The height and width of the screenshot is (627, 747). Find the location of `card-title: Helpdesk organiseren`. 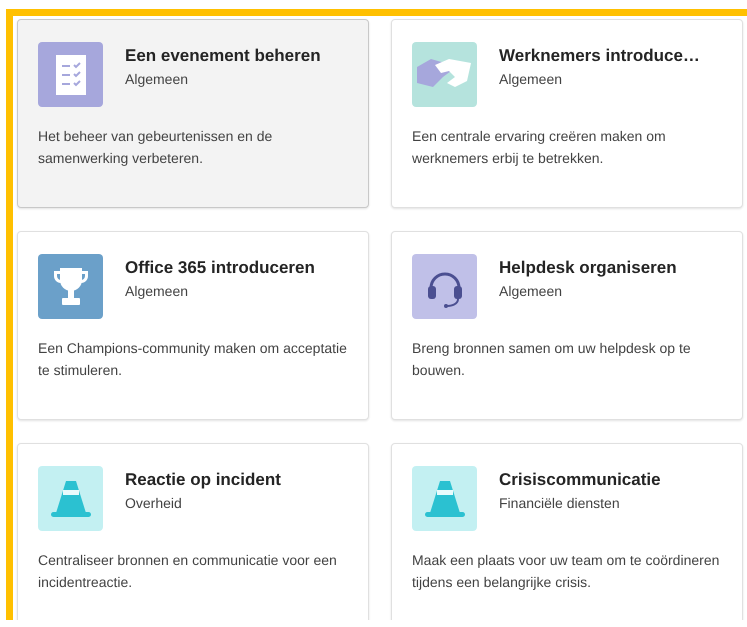

card-title: Helpdesk organiseren is located at coordinates (588, 268).